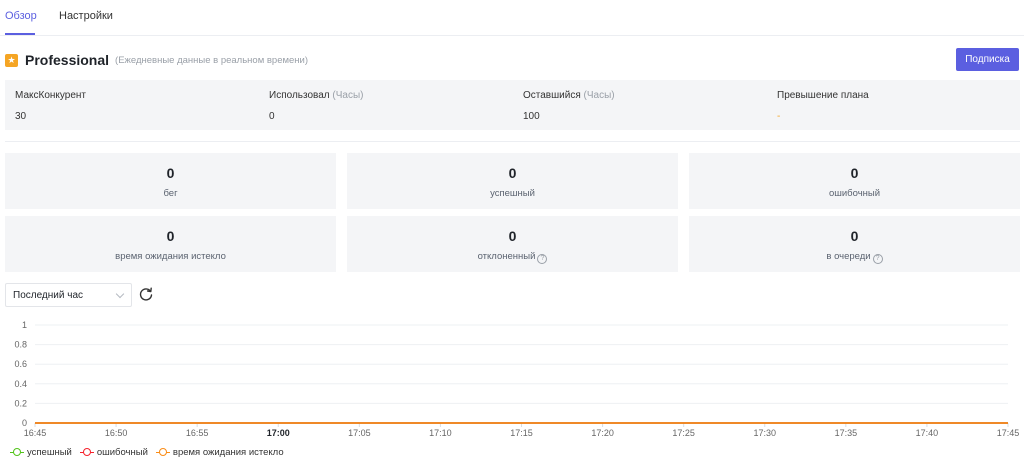 This screenshot has height=462, width=1024. I want to click on section-divider, so click(512, 141).